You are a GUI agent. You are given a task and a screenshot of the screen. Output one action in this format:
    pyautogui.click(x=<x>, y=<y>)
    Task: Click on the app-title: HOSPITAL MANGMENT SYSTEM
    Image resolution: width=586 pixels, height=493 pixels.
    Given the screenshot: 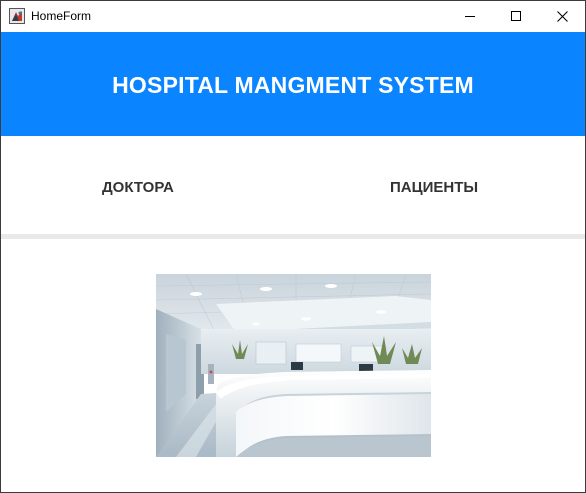 What is the action you would take?
    pyautogui.click(x=293, y=84)
    